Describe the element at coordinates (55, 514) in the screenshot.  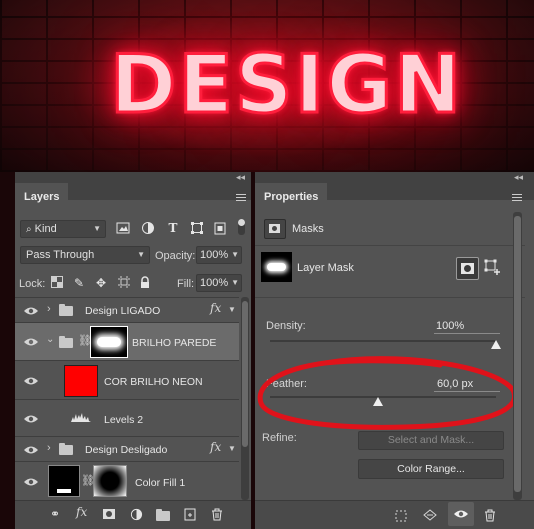
I see `link-layers-icon: ⚭` at that location.